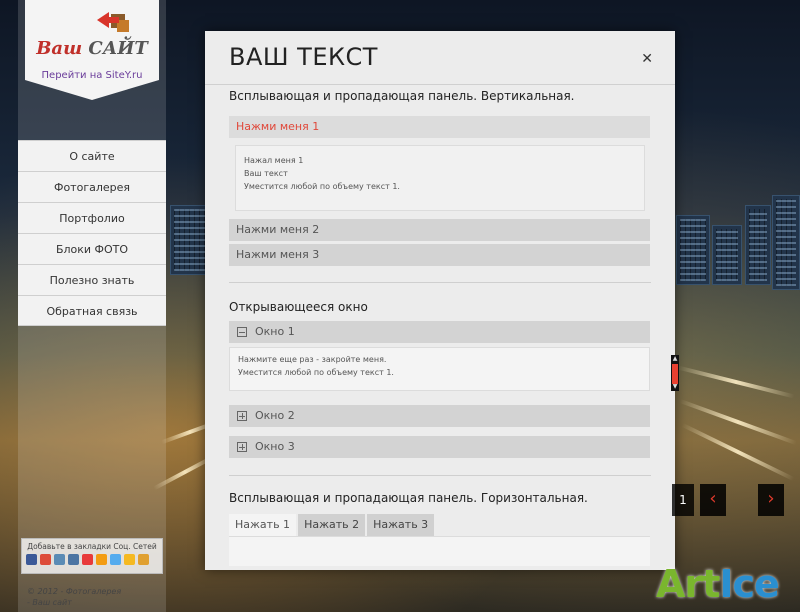 This screenshot has height=612, width=800. Describe the element at coordinates (675, 387) in the screenshot. I see `scroll-down-icon: ▼` at that location.